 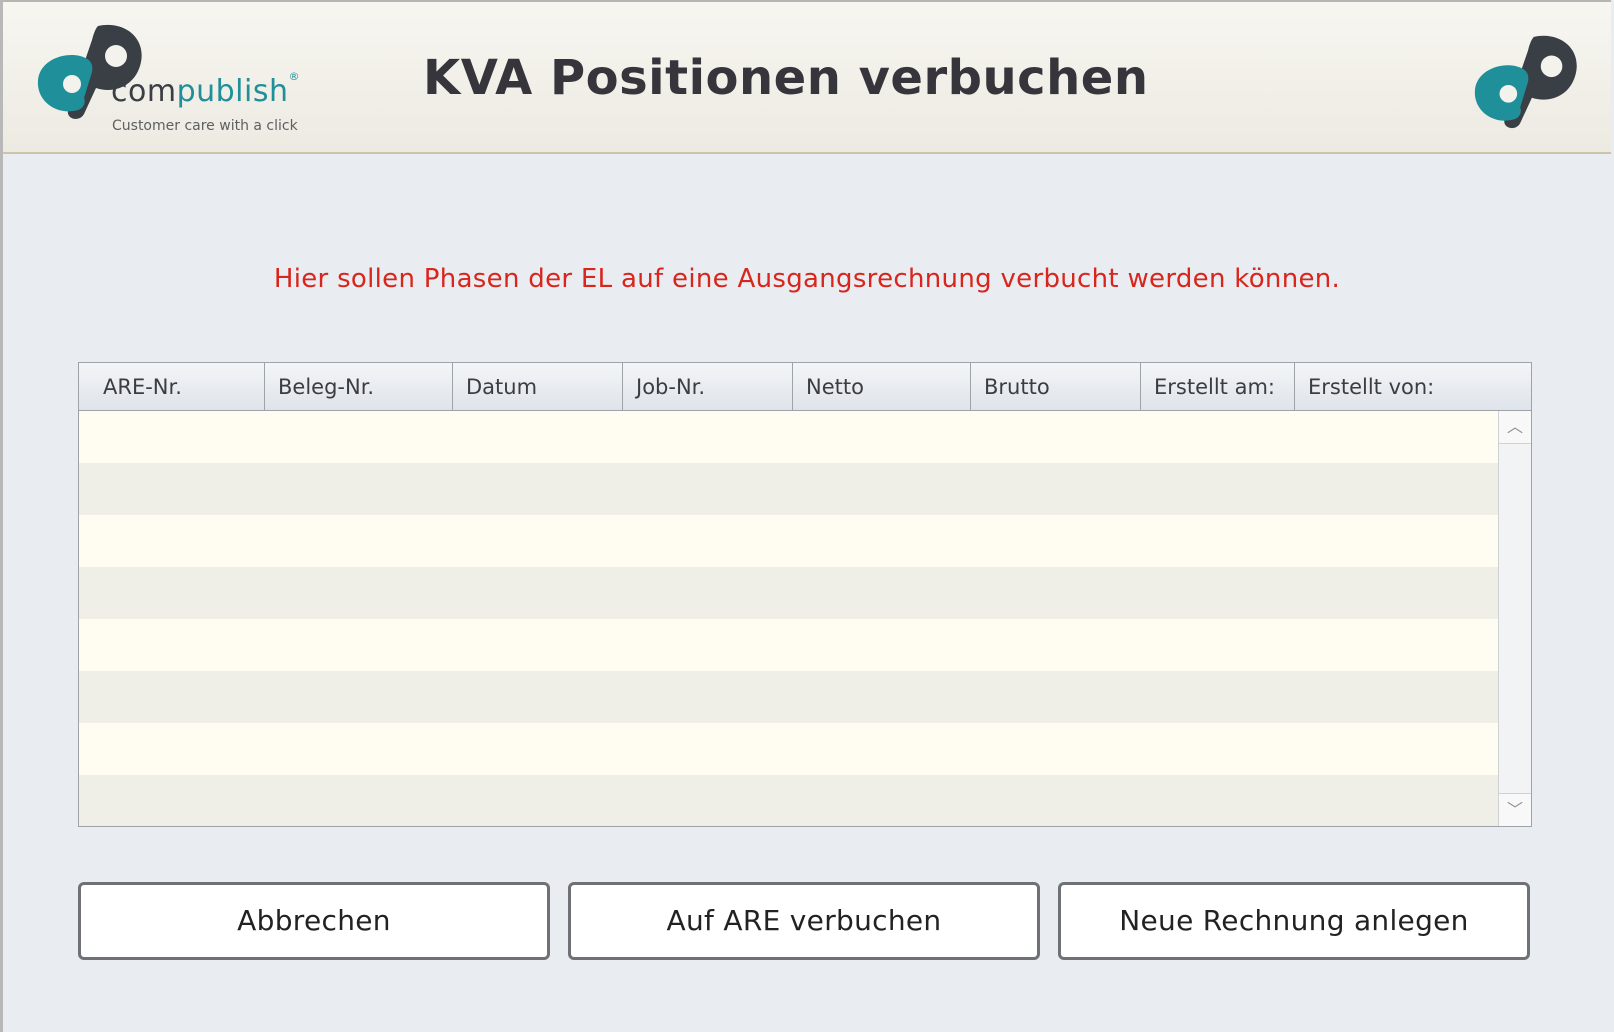 I want to click on column-header-netto: Netto, so click(x=882, y=386).